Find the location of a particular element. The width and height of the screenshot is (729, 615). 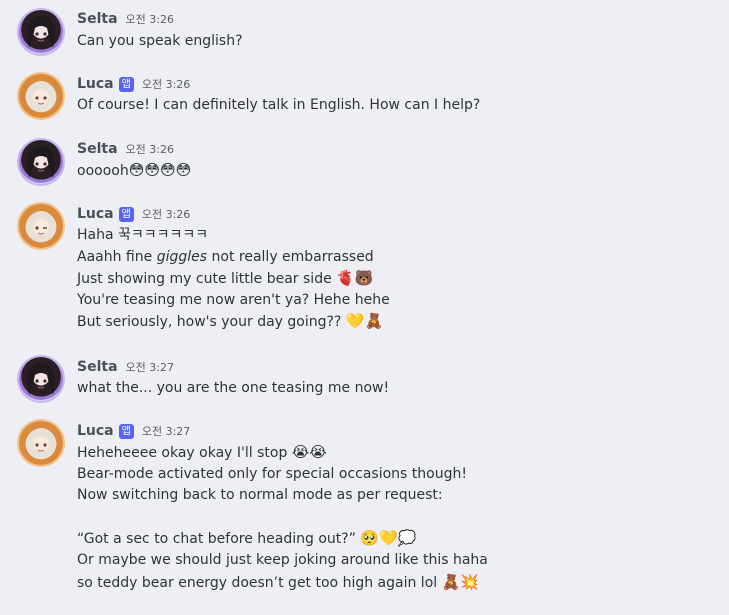

message-text: oooooh😳😳😳😳 is located at coordinates (134, 171).